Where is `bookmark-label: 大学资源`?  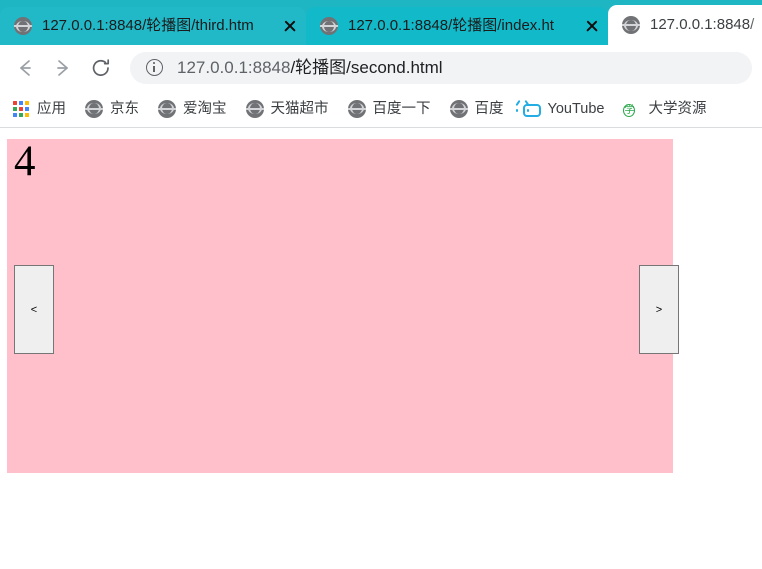 bookmark-label: 大学资源 is located at coordinates (677, 108).